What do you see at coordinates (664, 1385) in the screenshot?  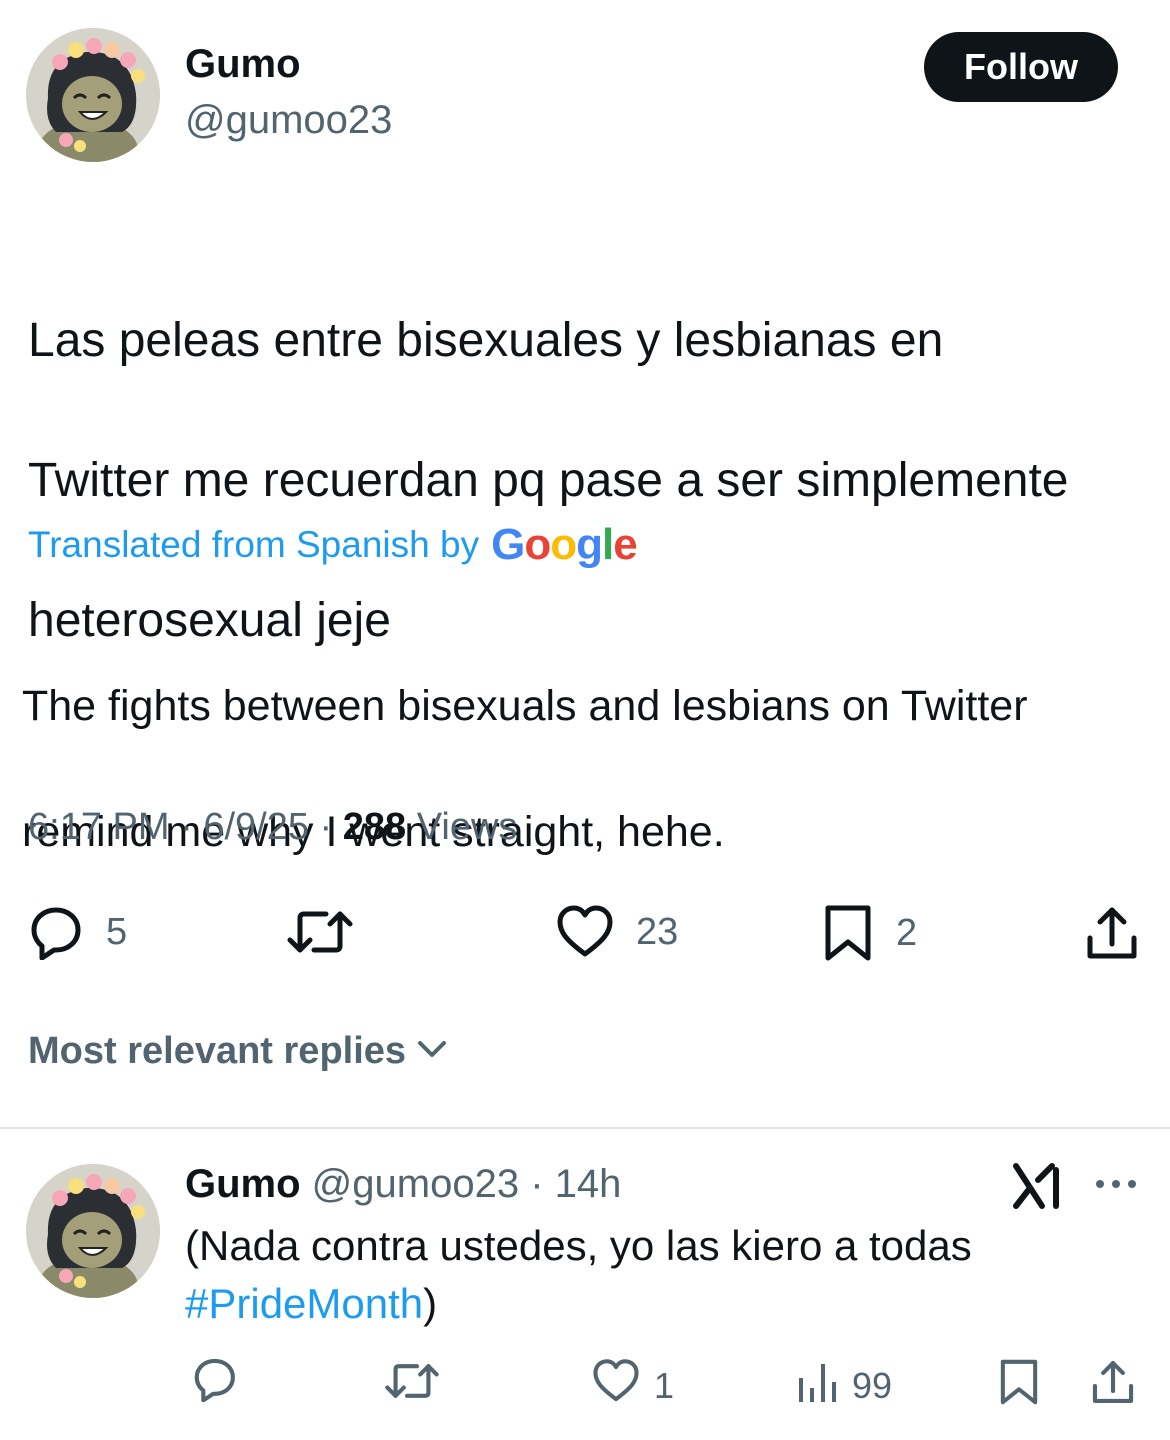 I see `reply-like-count: 1` at bounding box center [664, 1385].